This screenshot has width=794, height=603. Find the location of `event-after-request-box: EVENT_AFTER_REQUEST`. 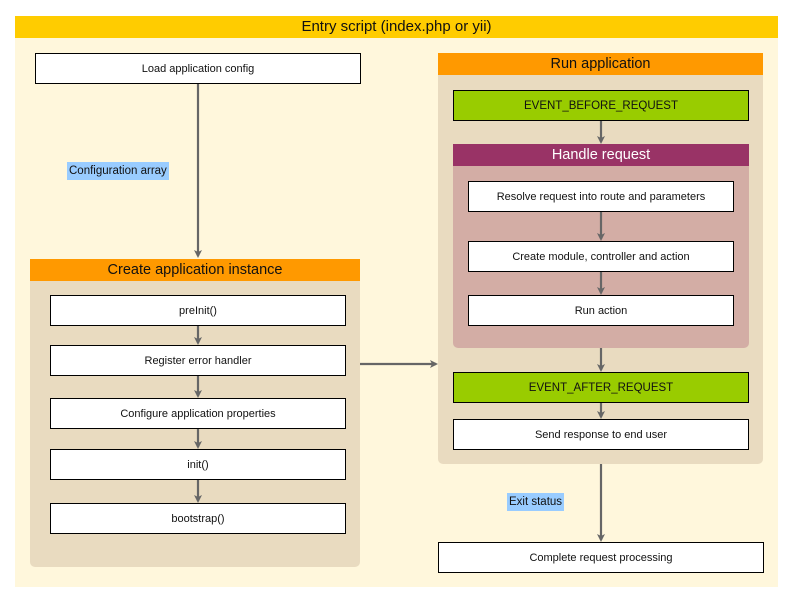

event-after-request-box: EVENT_AFTER_REQUEST is located at coordinates (601, 387).